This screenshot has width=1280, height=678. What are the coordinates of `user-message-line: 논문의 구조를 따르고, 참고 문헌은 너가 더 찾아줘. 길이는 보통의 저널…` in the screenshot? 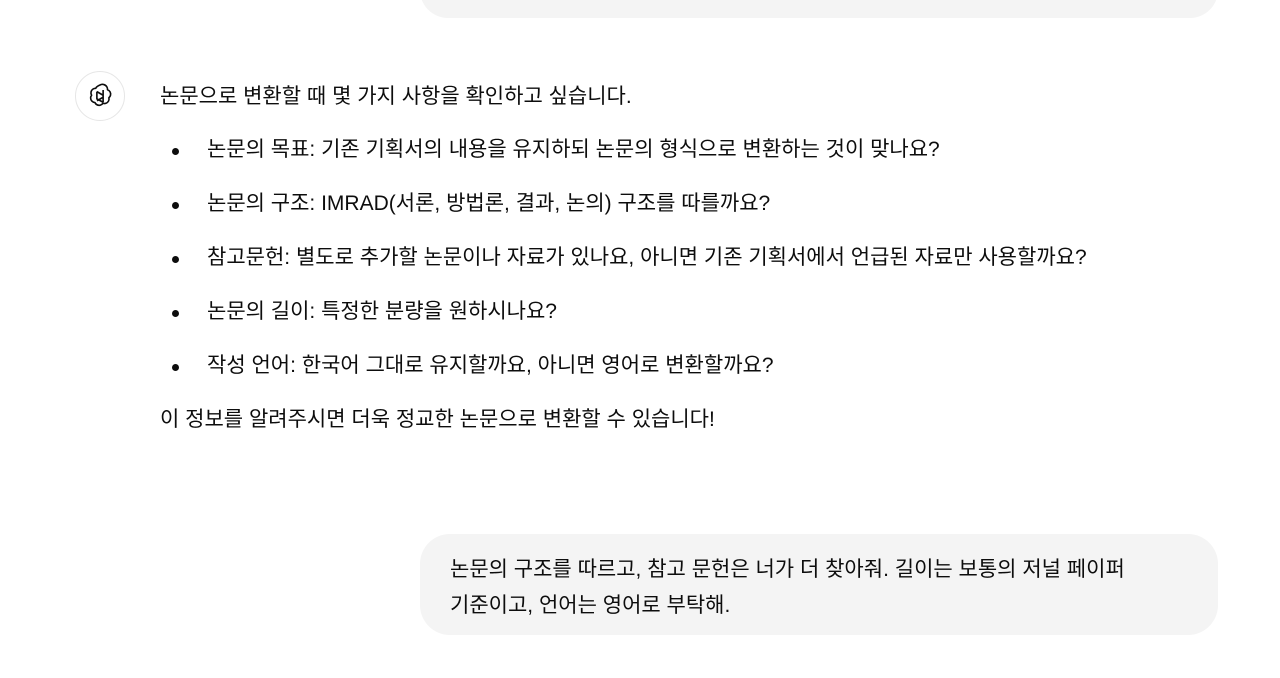 It's located at (787, 569).